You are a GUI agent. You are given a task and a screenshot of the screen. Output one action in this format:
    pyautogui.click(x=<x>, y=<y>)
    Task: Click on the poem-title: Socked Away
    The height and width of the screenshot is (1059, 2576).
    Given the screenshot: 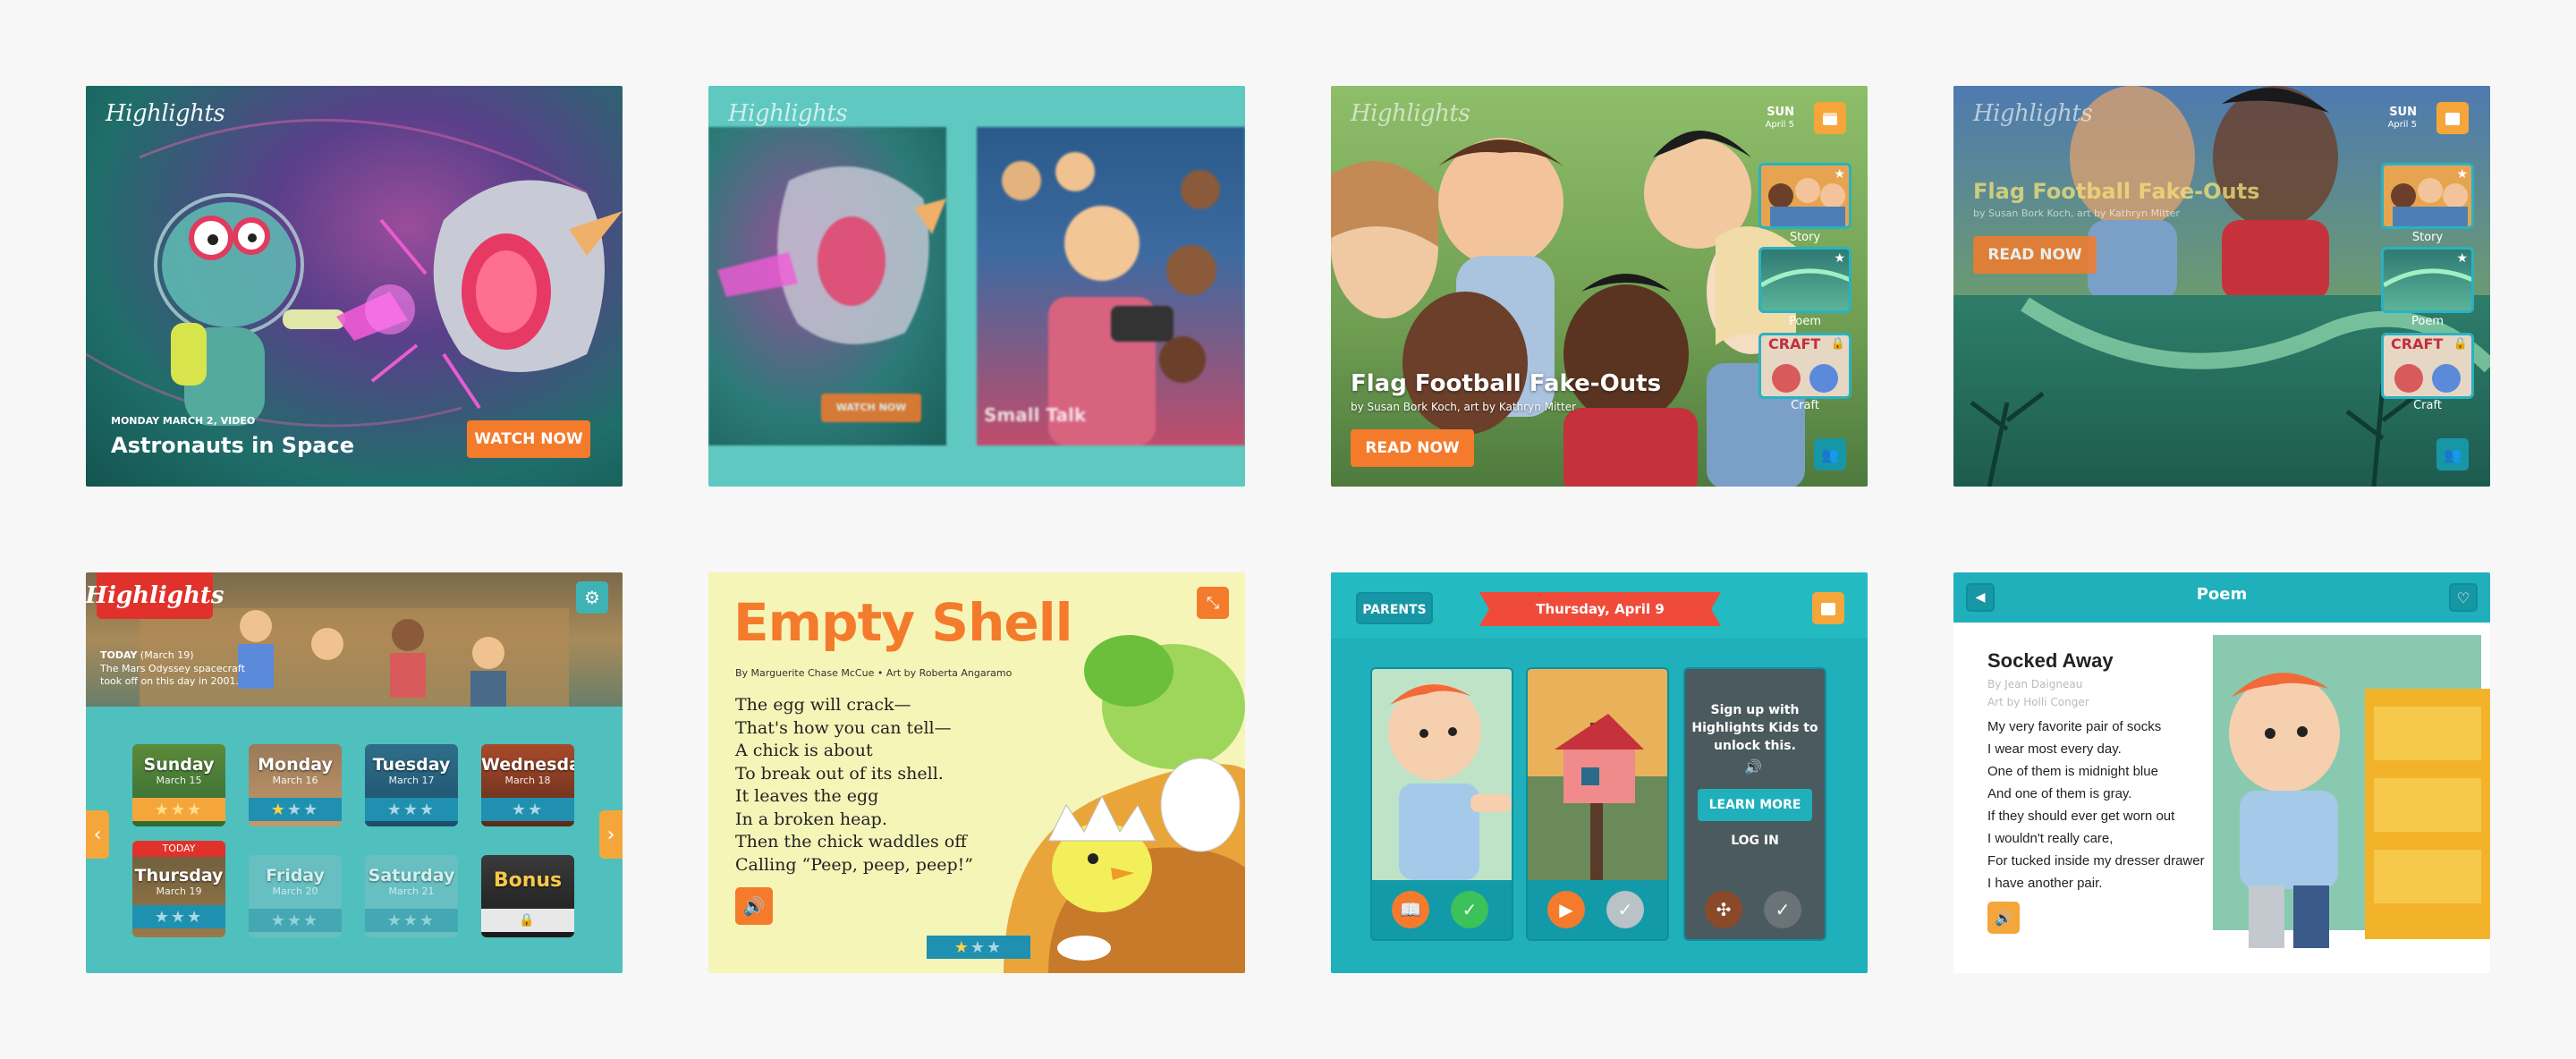 What is the action you would take?
    pyautogui.click(x=2050, y=660)
    